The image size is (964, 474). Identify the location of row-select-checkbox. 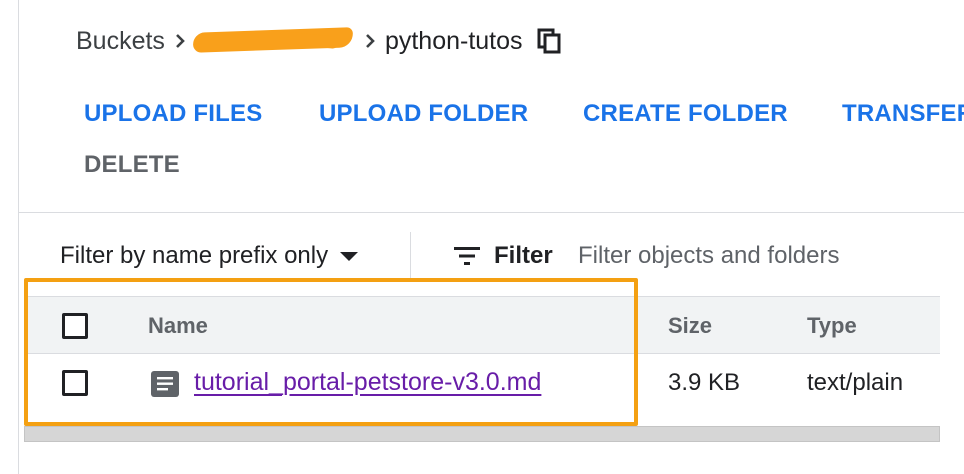
(75, 383).